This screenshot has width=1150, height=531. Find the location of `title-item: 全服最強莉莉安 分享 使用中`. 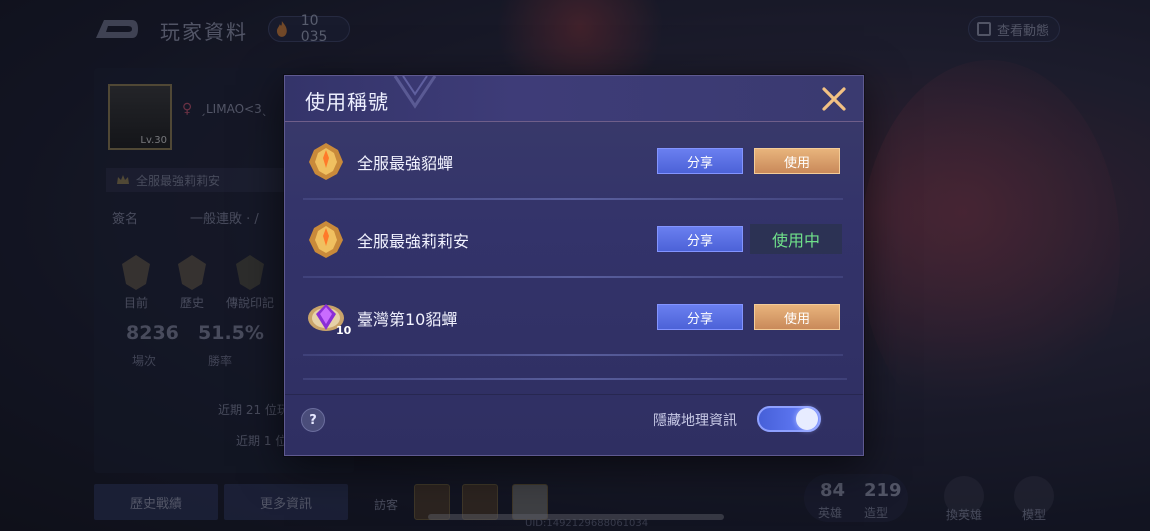

title-item: 全服最強莉莉安 分享 使用中 is located at coordinates (573, 239).